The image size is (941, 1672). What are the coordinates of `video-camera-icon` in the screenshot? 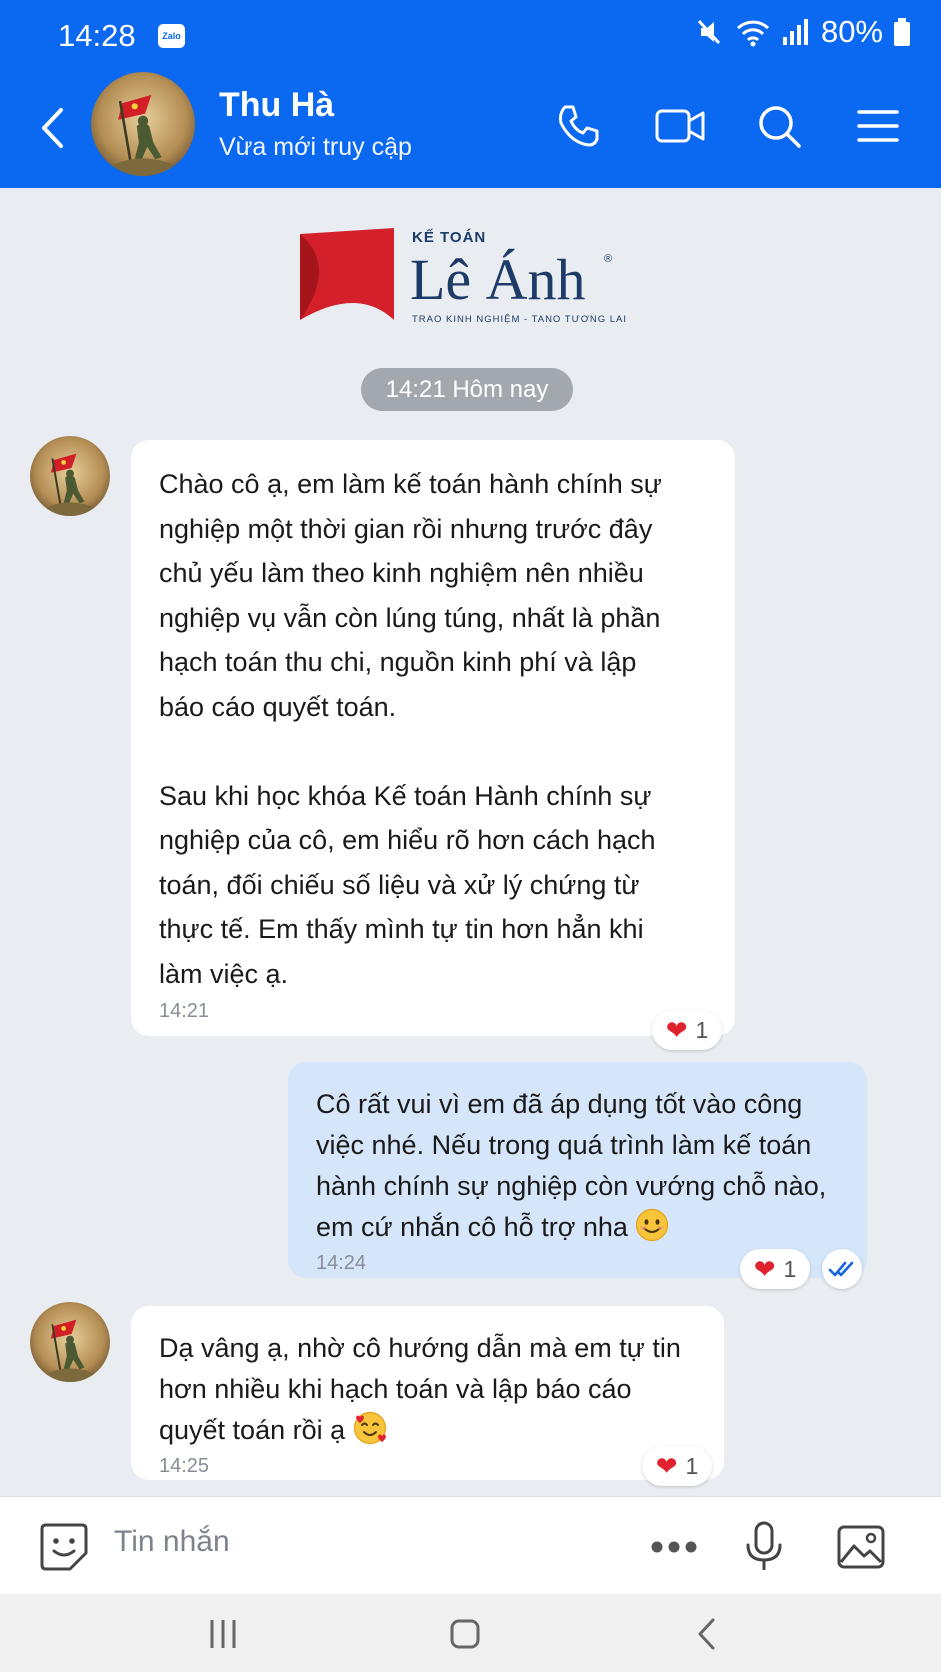 It's located at (680, 126).